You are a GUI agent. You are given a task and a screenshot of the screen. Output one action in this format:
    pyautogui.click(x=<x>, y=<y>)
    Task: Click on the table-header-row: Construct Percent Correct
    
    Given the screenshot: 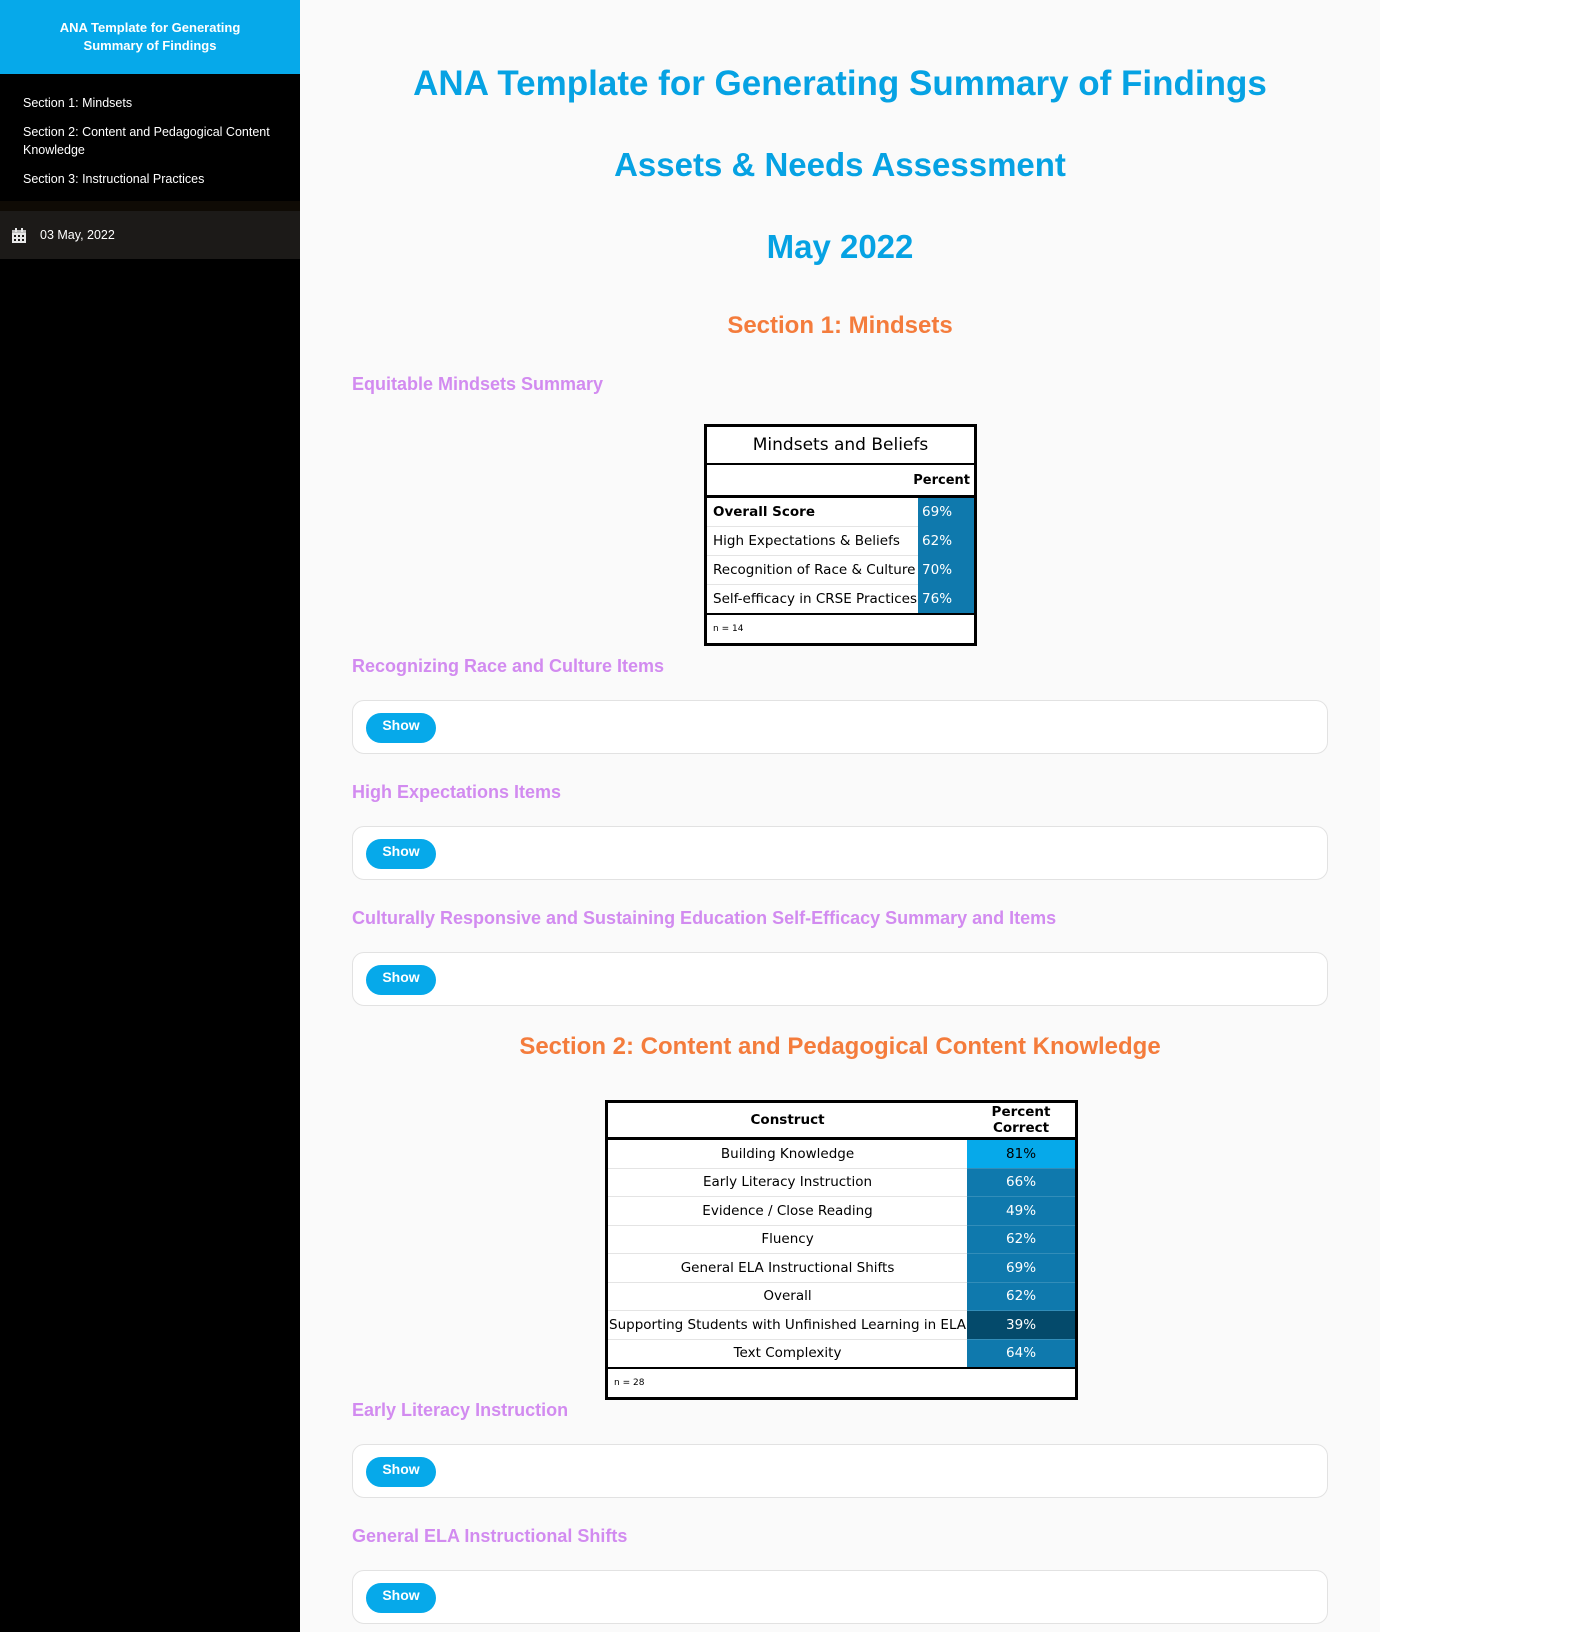 What is the action you would take?
    pyautogui.click(x=841, y=1120)
    